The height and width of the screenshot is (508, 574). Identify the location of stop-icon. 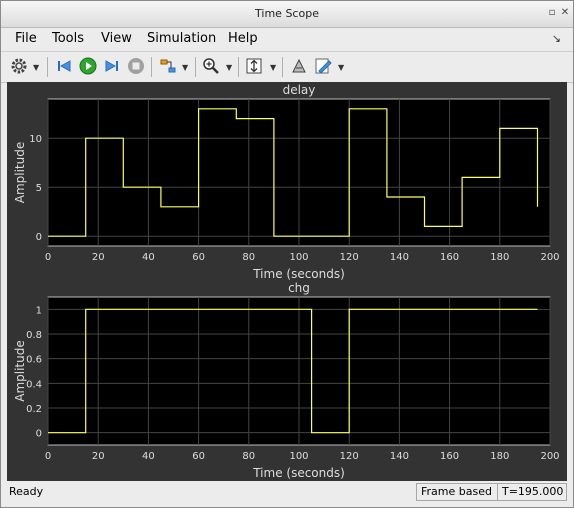
(136, 66).